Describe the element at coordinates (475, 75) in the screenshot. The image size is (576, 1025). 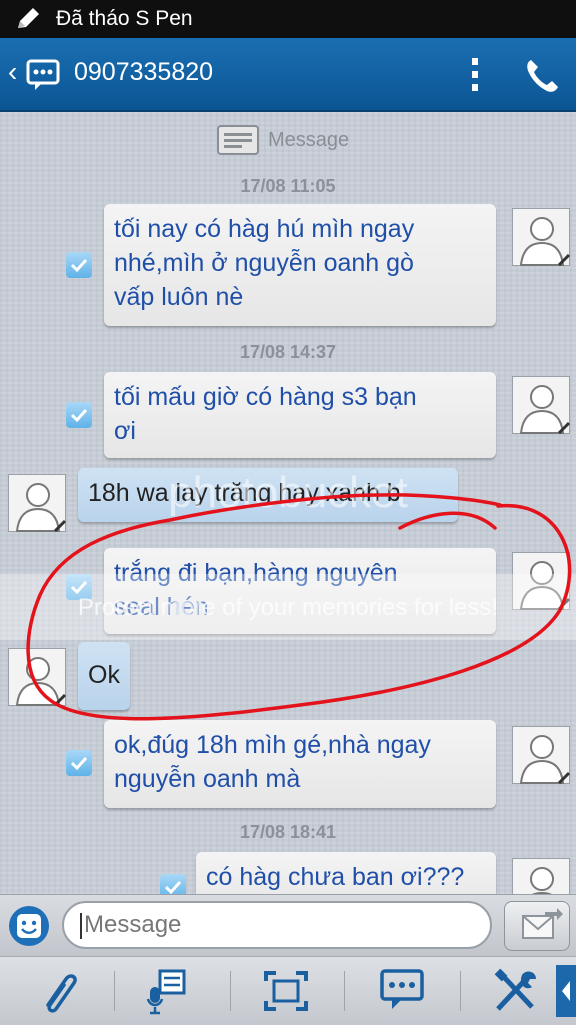
I see `overflow-menu-icon` at that location.